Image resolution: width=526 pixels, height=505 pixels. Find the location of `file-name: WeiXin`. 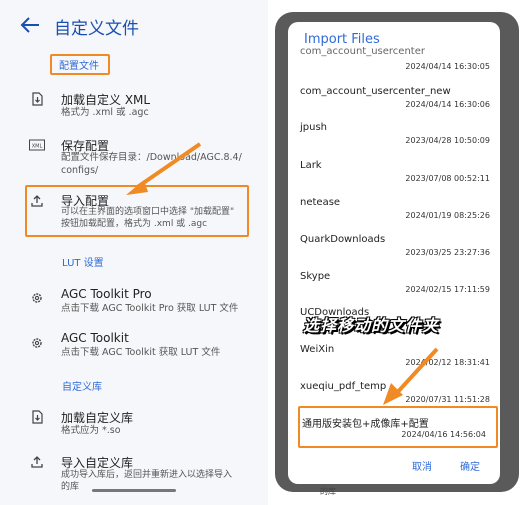

file-name: WeiXin is located at coordinates (317, 349).